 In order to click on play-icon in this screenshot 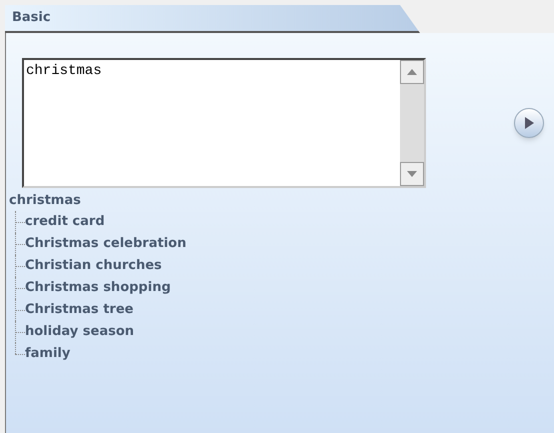, I will do `click(529, 123)`.